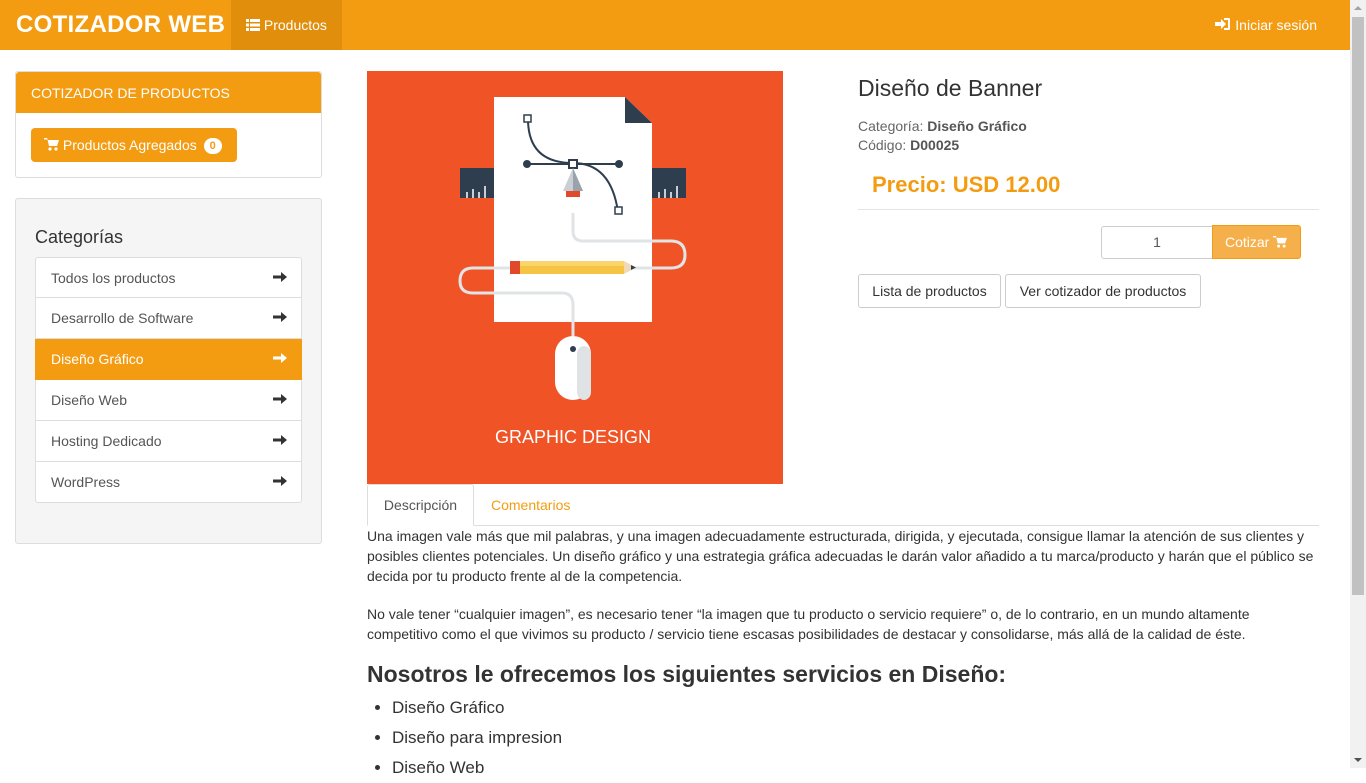  I want to click on added-products-label: Productos Agregados, so click(129, 145).